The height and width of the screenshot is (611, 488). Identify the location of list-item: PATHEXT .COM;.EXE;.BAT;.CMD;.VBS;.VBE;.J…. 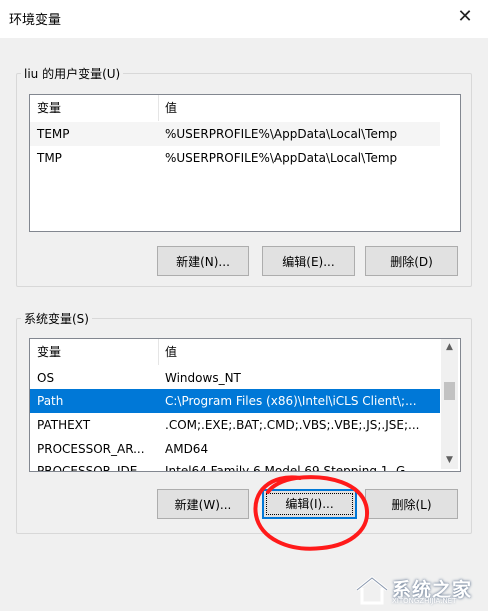
(235, 425).